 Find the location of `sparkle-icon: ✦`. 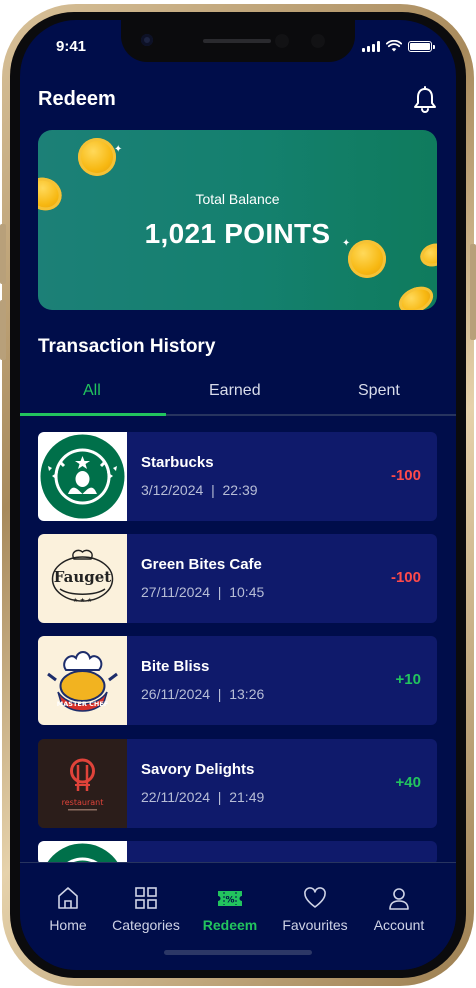

sparkle-icon: ✦ is located at coordinates (118, 149).